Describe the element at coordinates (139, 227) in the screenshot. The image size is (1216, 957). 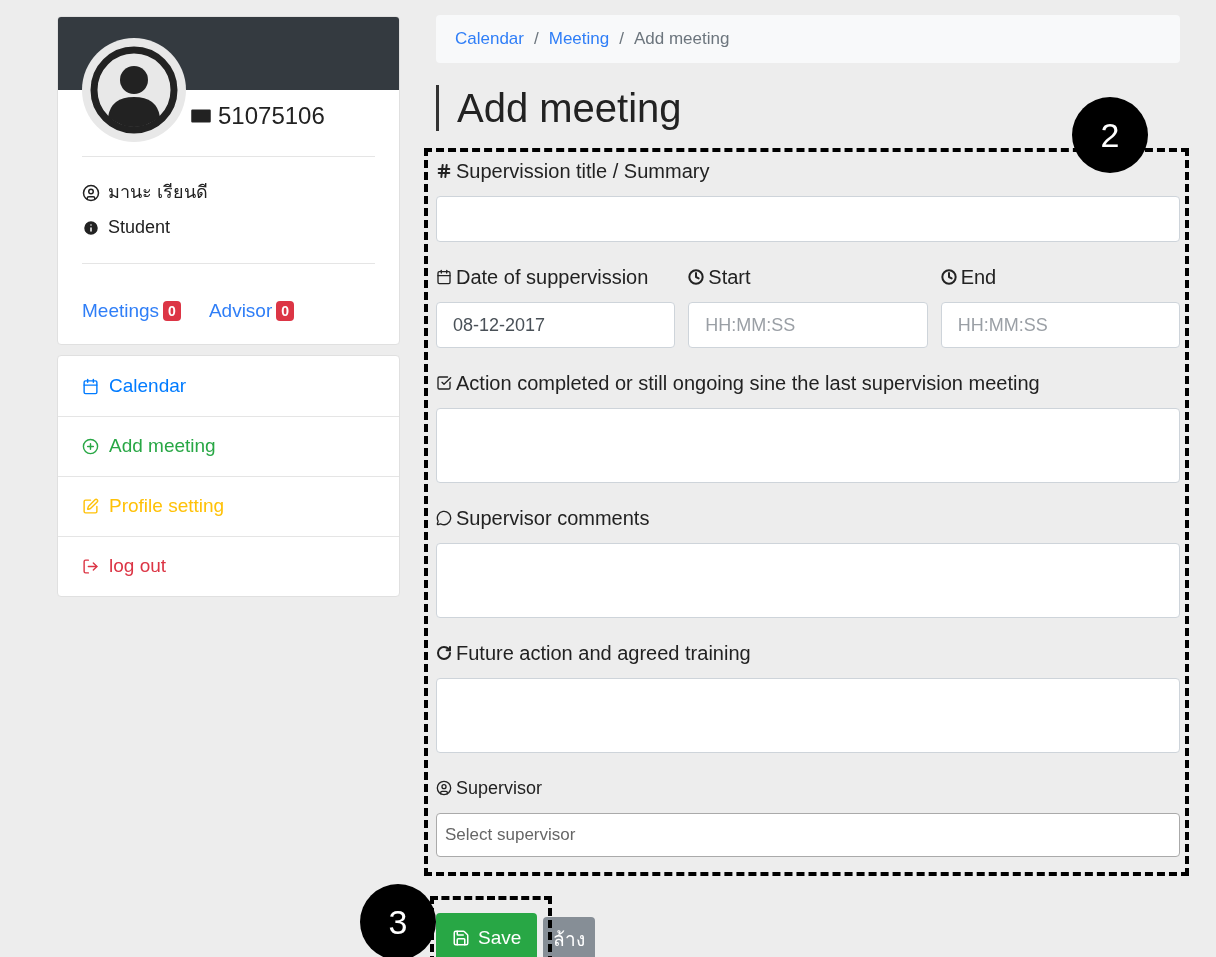
I see `user-role: Student` at that location.